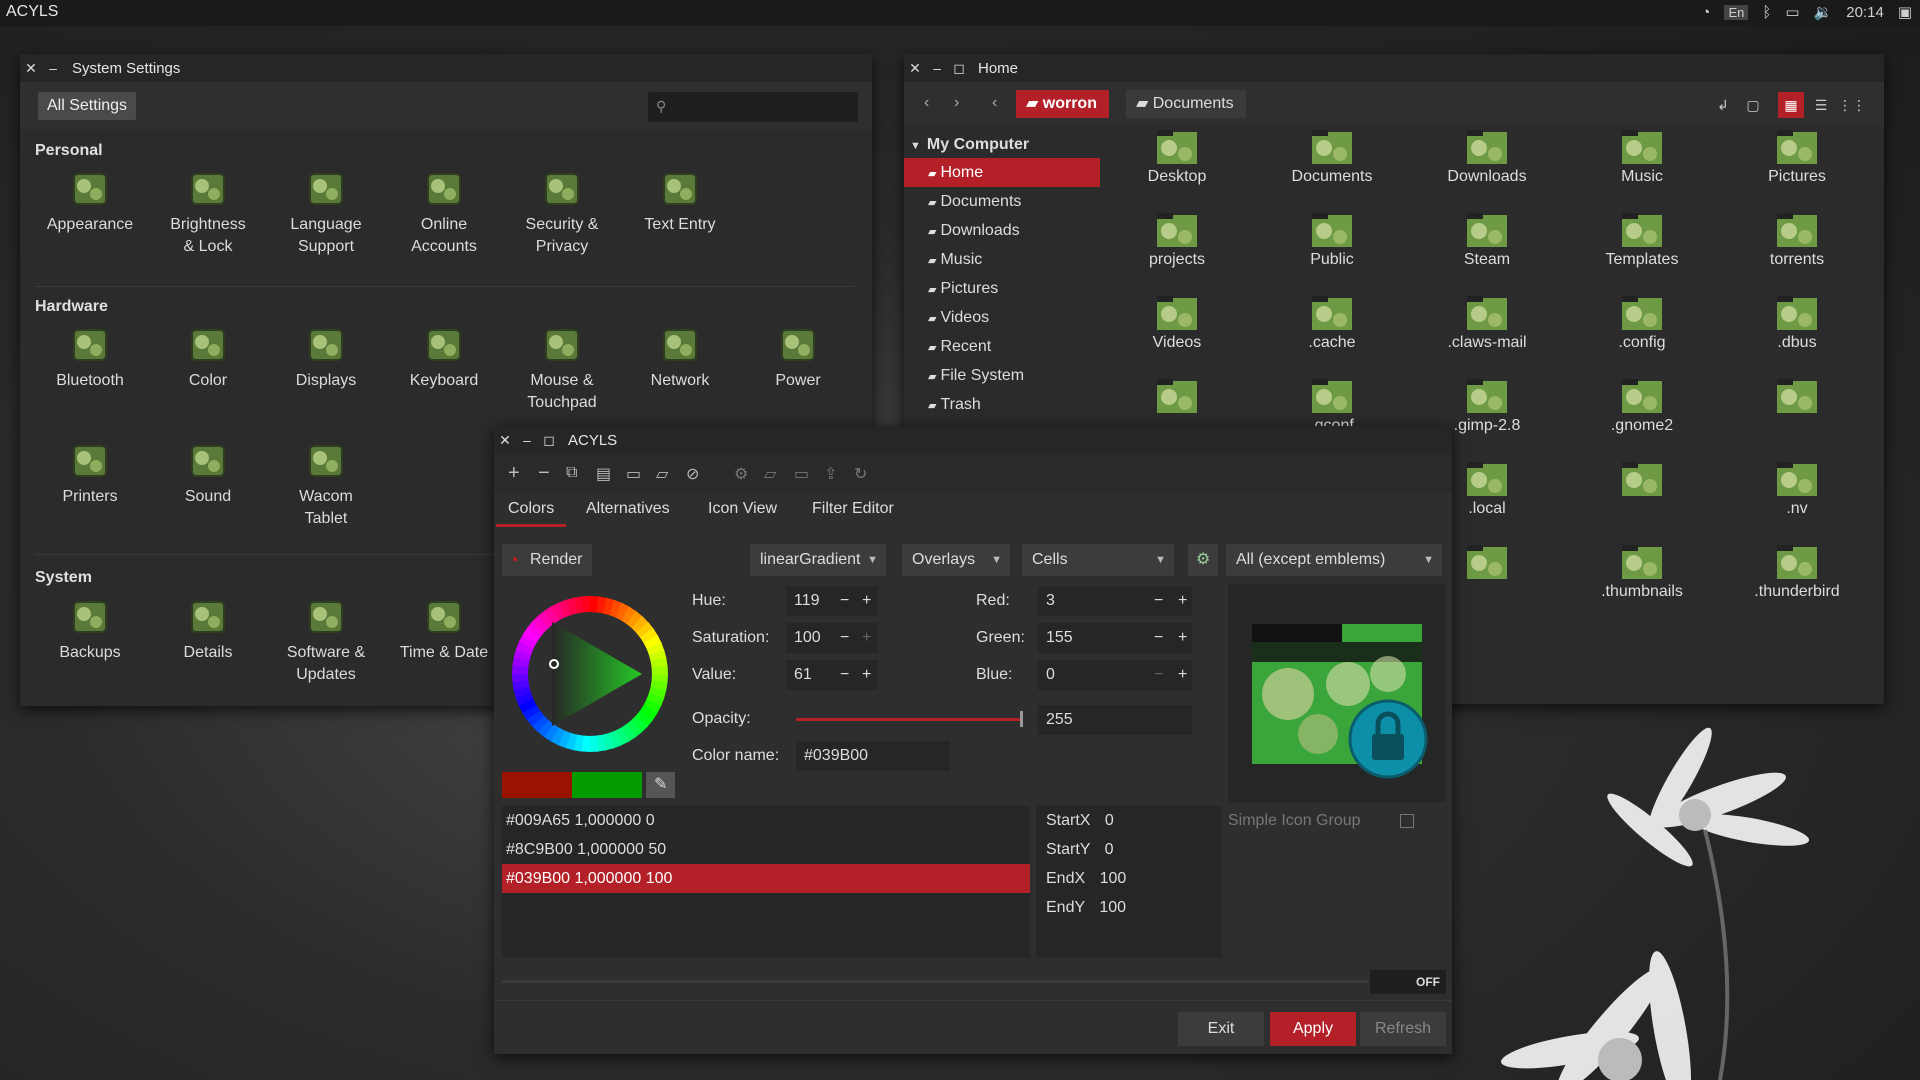  I want to click on simple-icon-group-checkbox, so click(1407, 821).